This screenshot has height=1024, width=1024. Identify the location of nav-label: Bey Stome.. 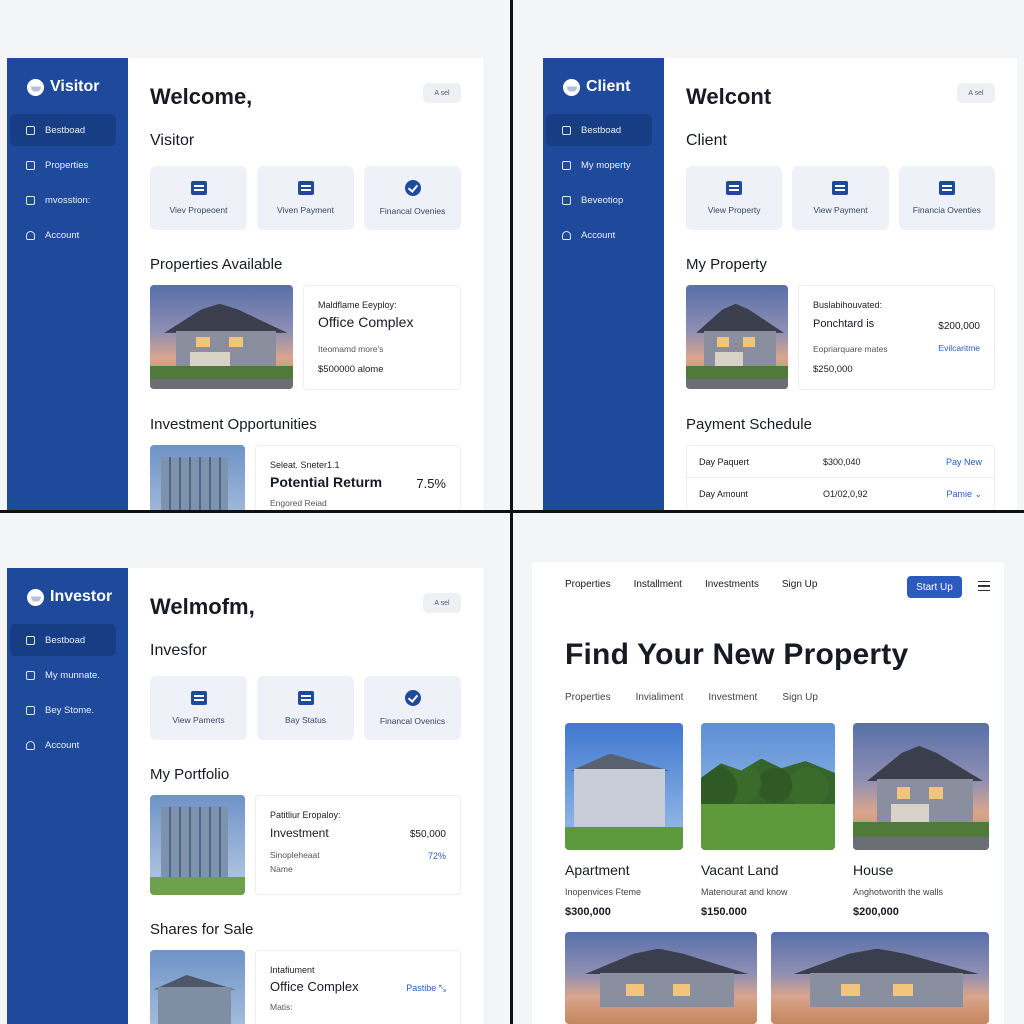
(70, 710).